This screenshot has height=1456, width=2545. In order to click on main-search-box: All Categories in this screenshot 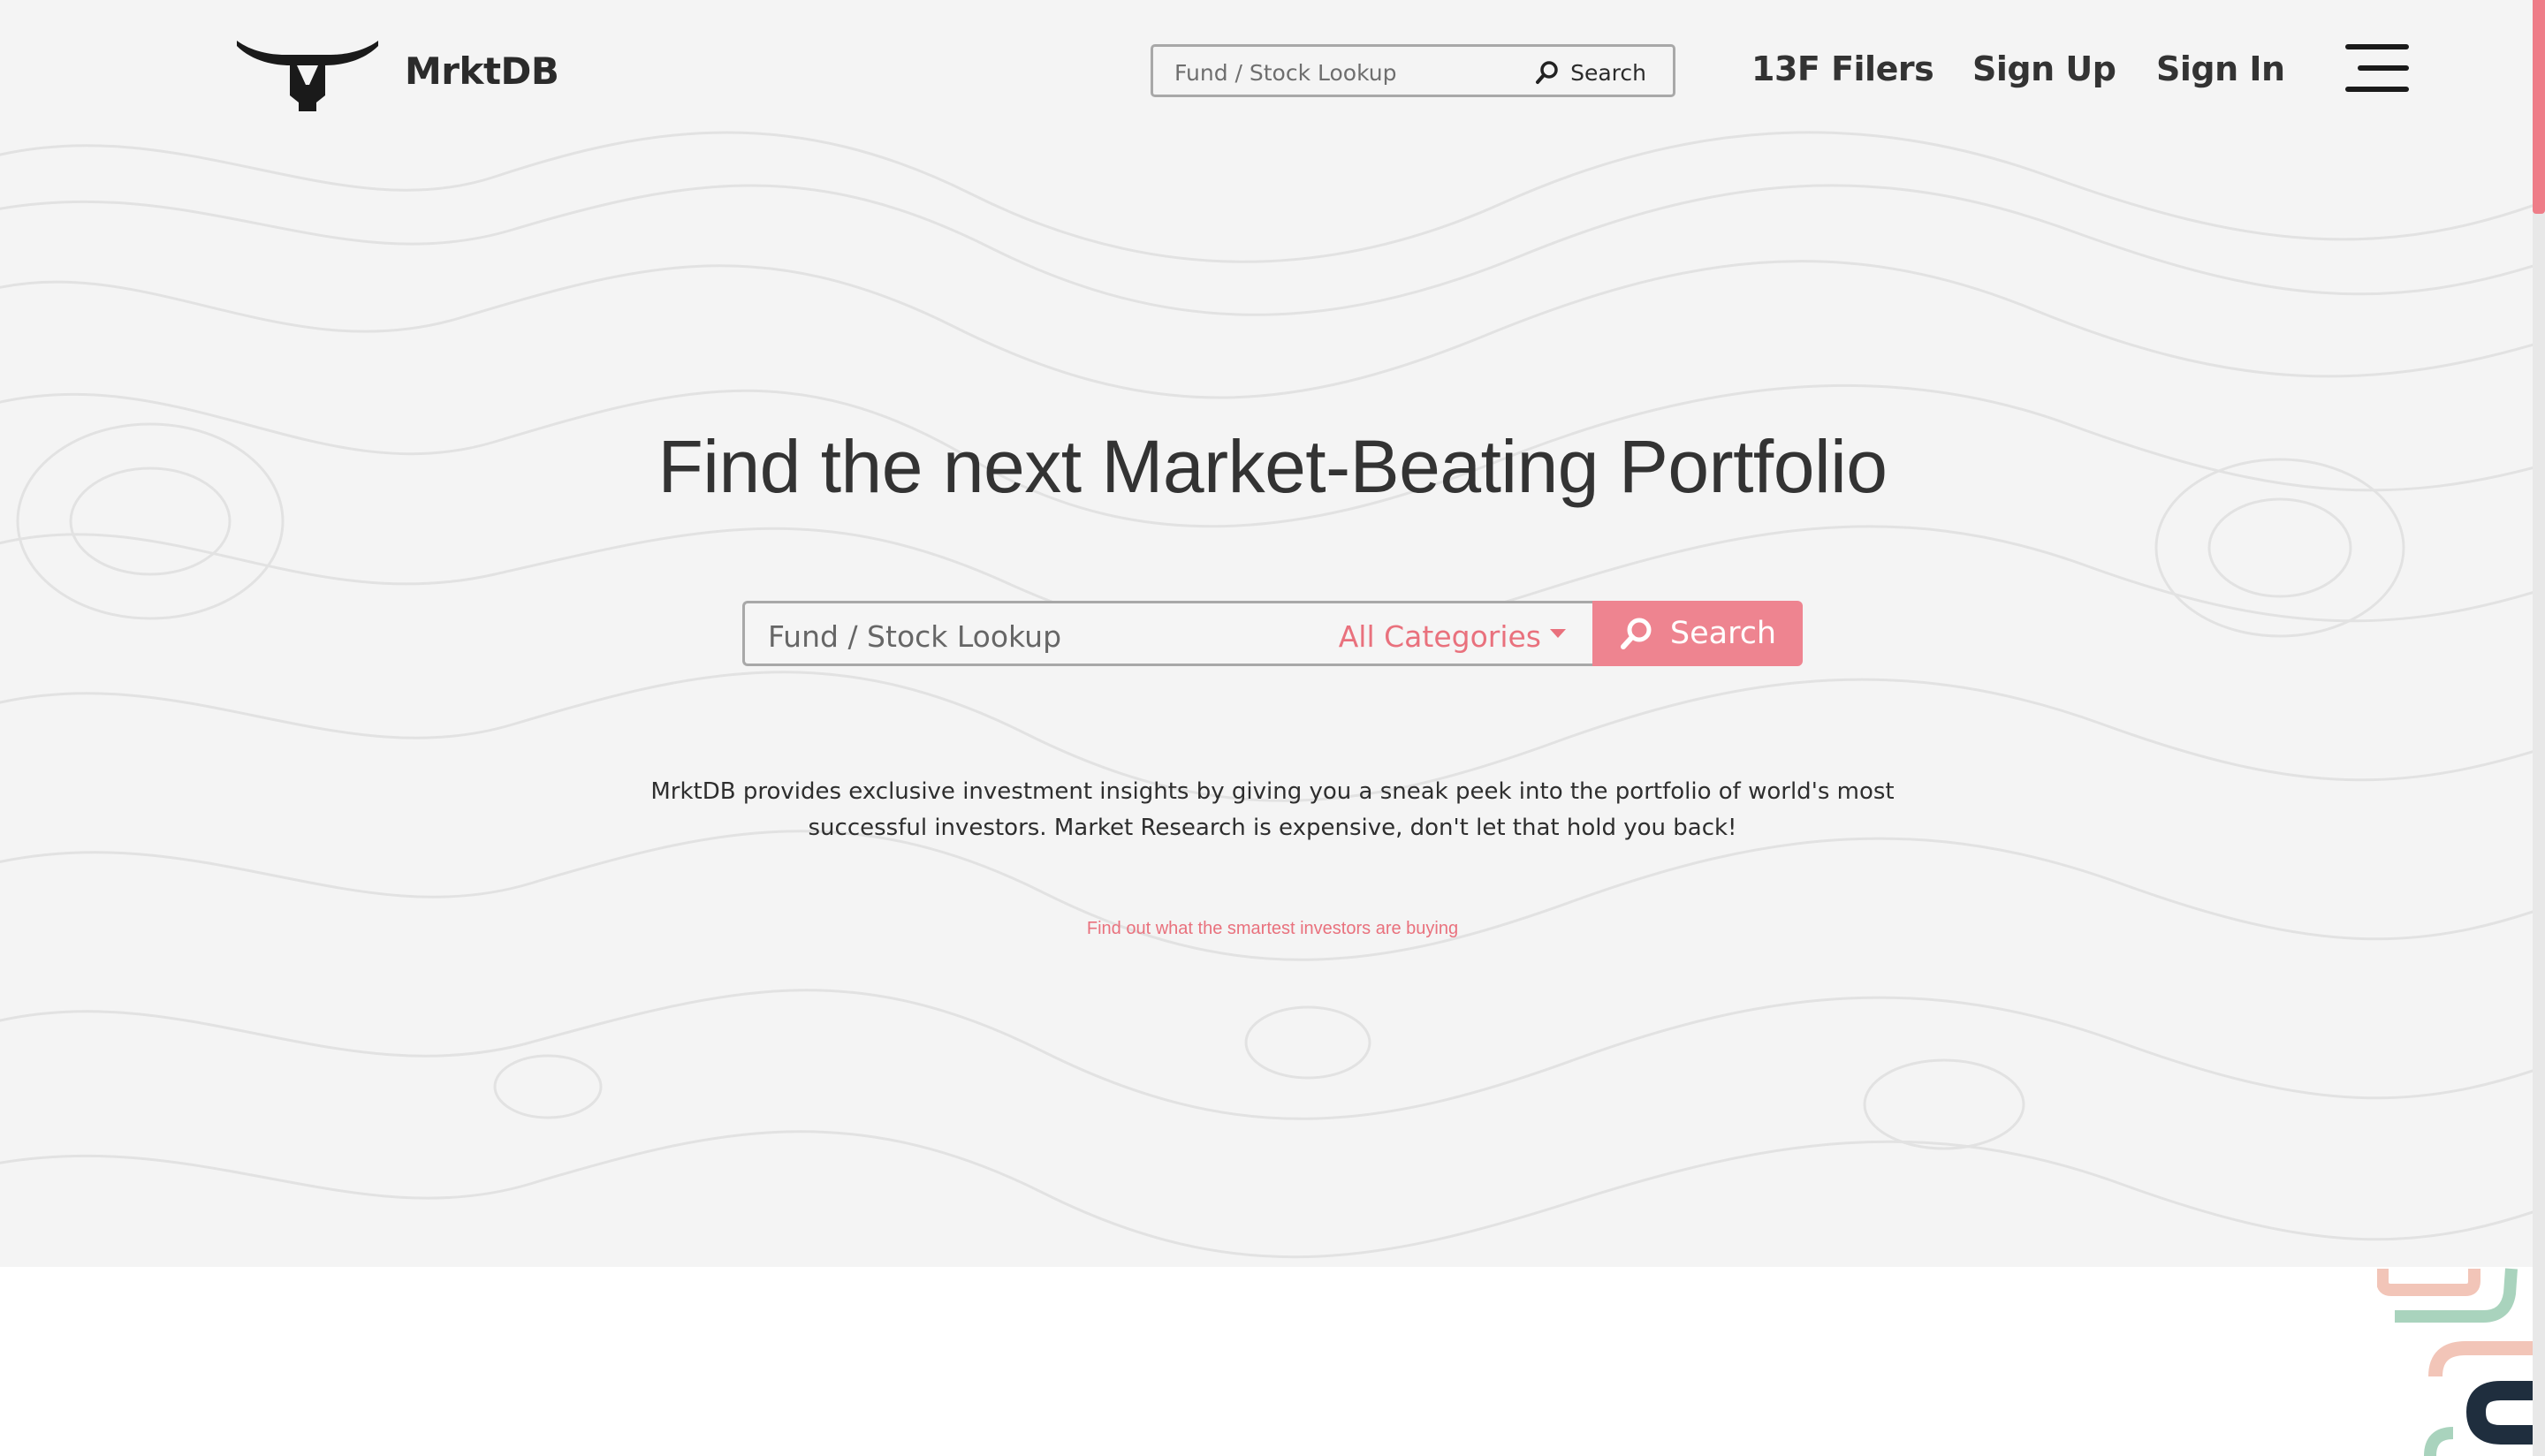, I will do `click(1167, 633)`.